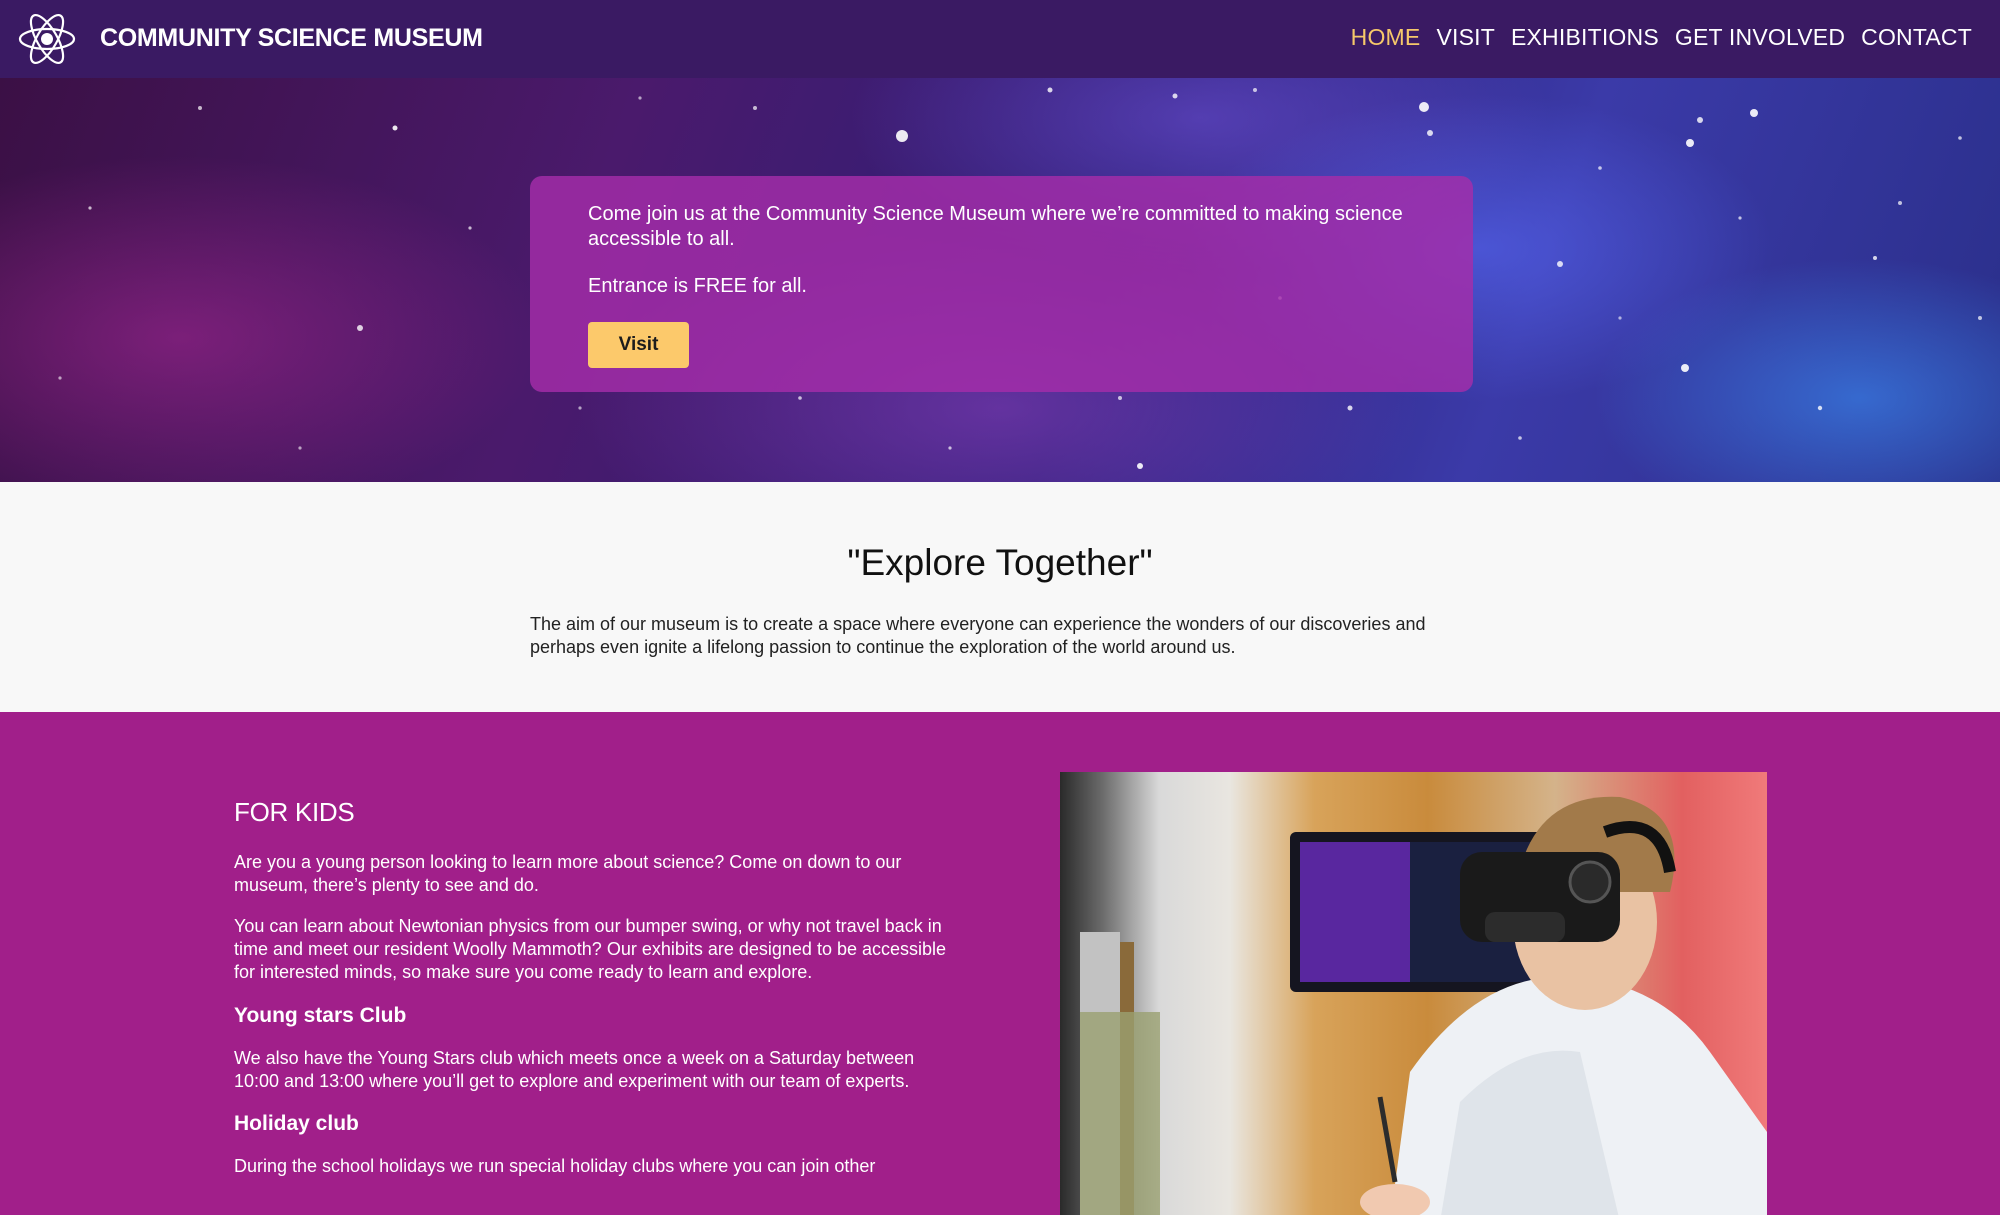 This screenshot has height=1215, width=2000. I want to click on explore-heading: "Explore Together", so click(1000, 562).